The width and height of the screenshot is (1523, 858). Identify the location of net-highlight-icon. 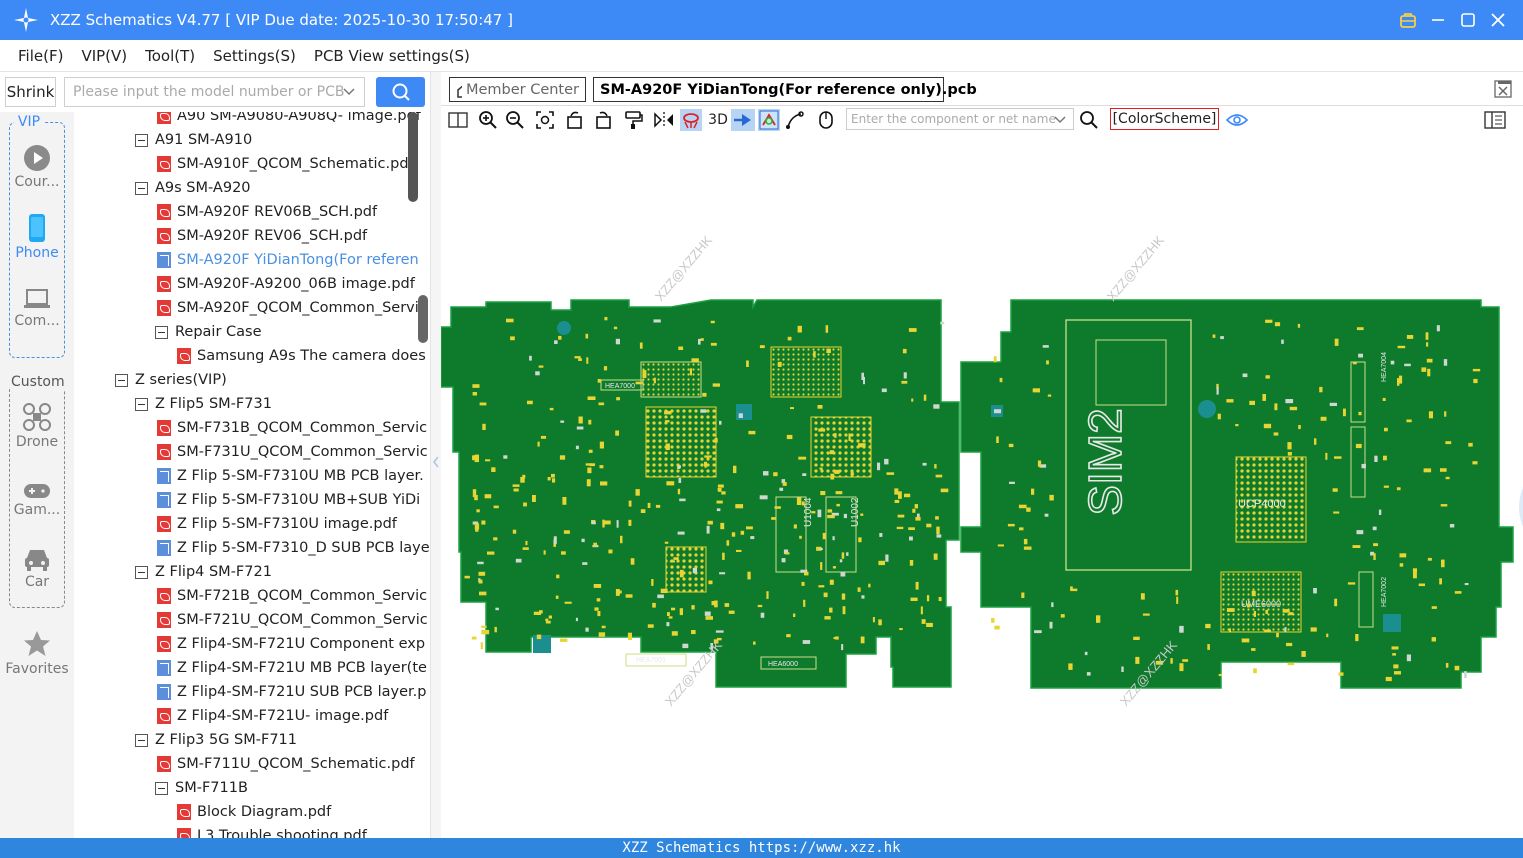
(769, 120).